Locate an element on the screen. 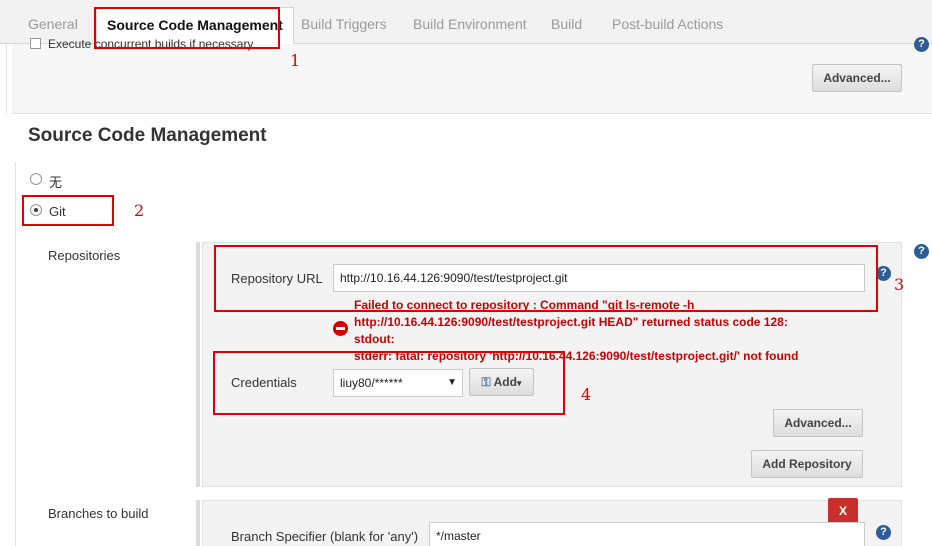 The height and width of the screenshot is (546, 932). scm-none-label: 无 is located at coordinates (56, 182).